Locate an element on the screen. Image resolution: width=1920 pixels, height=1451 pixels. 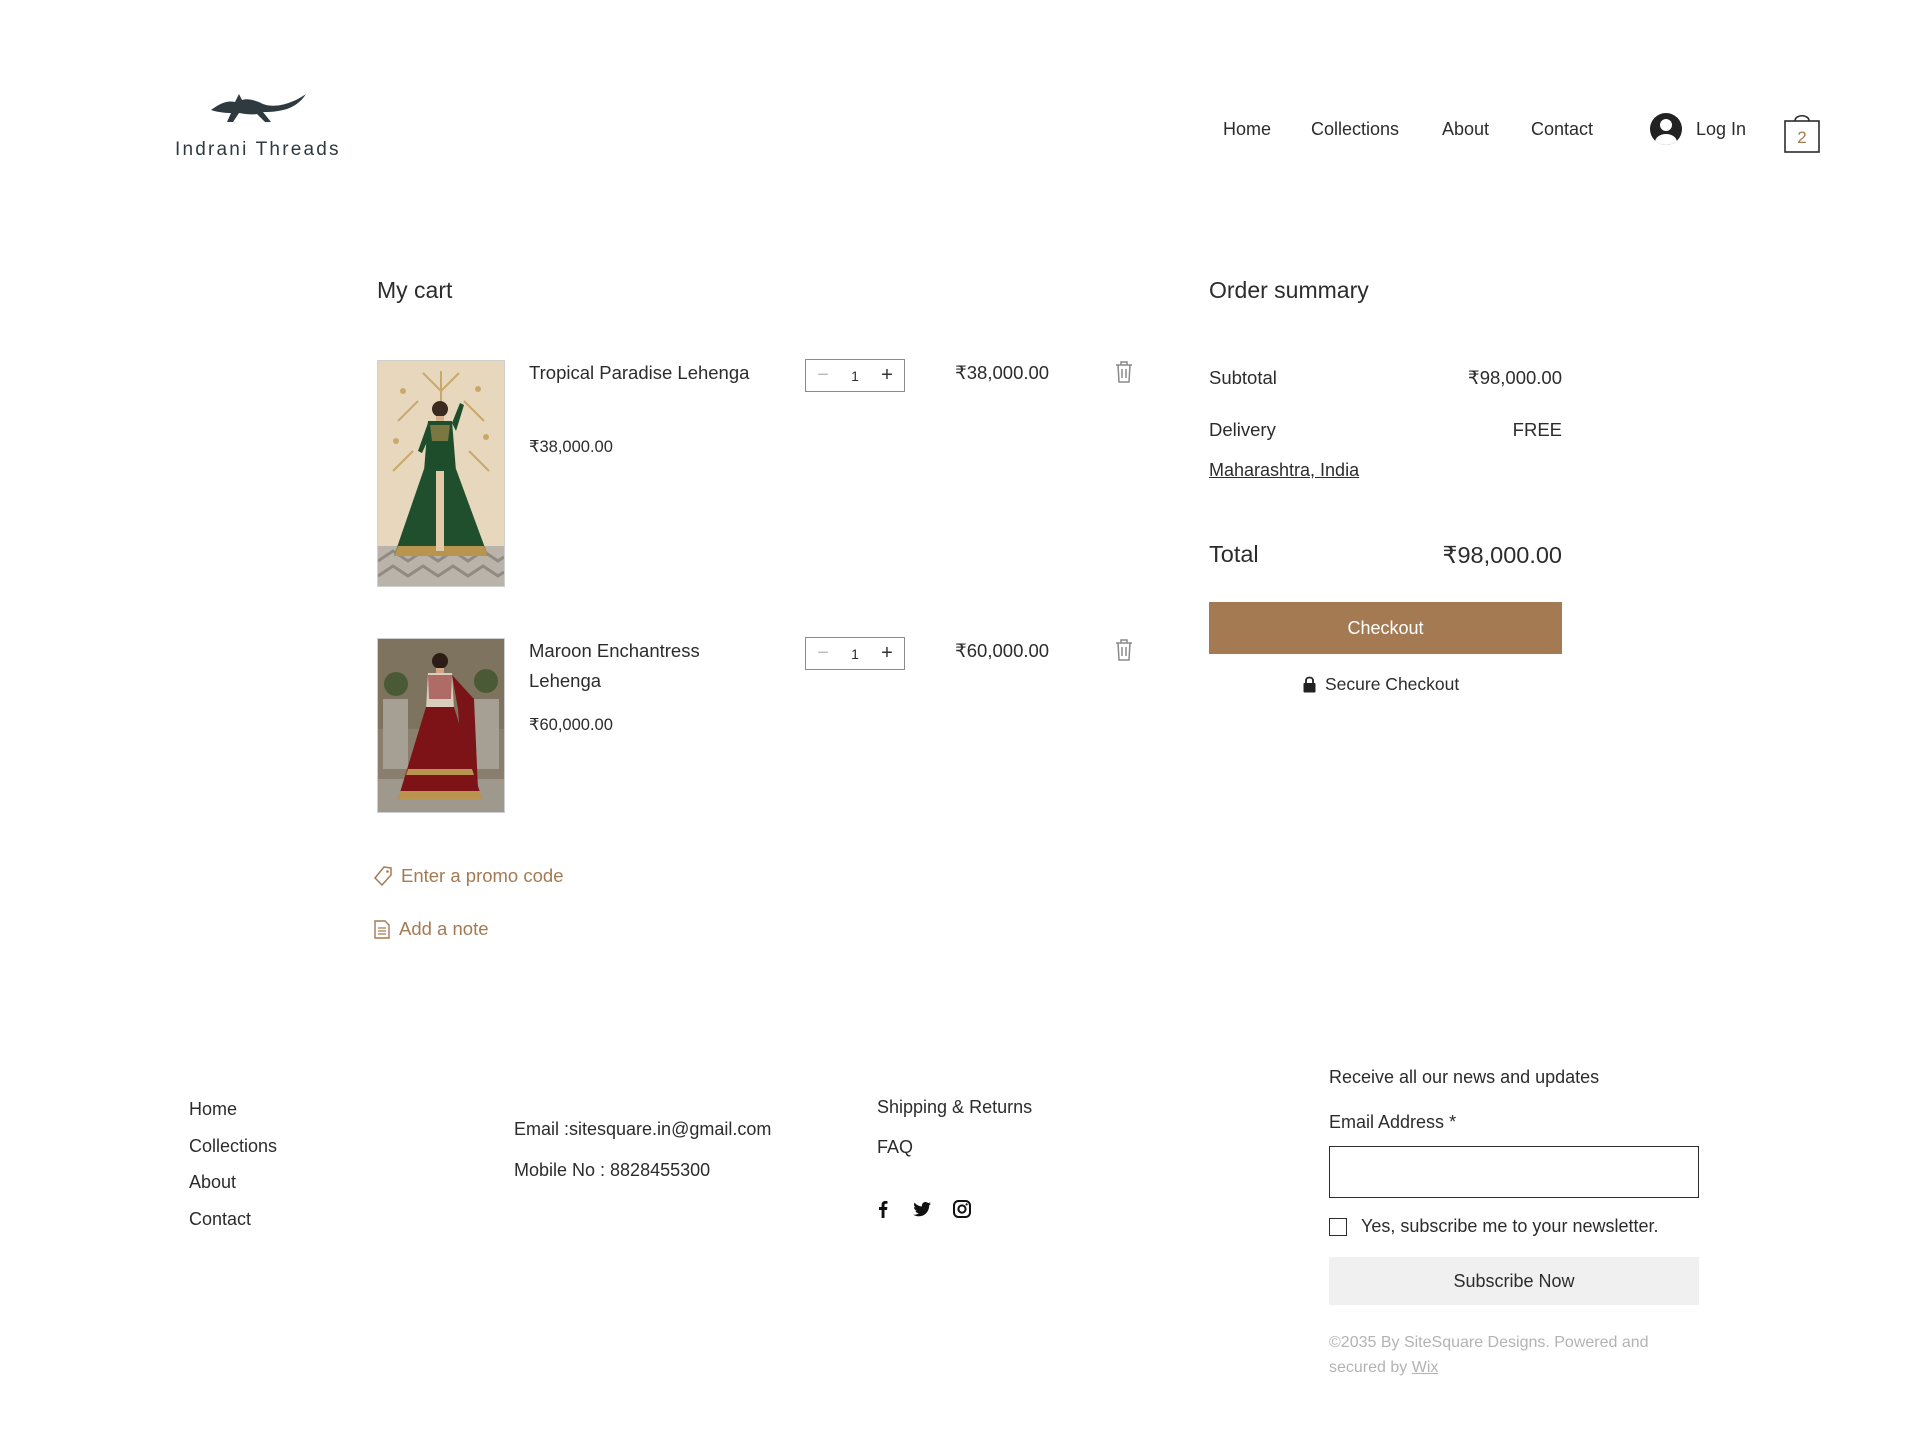
line-total: ₹38,000.00 is located at coordinates (1002, 372).